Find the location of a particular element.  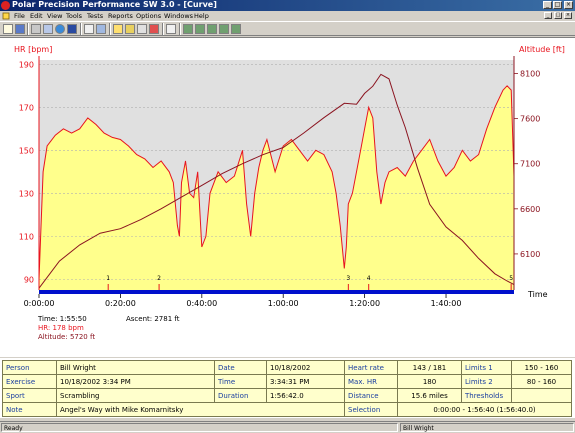

hr-tick-label: 150 is located at coordinates (26, 150).